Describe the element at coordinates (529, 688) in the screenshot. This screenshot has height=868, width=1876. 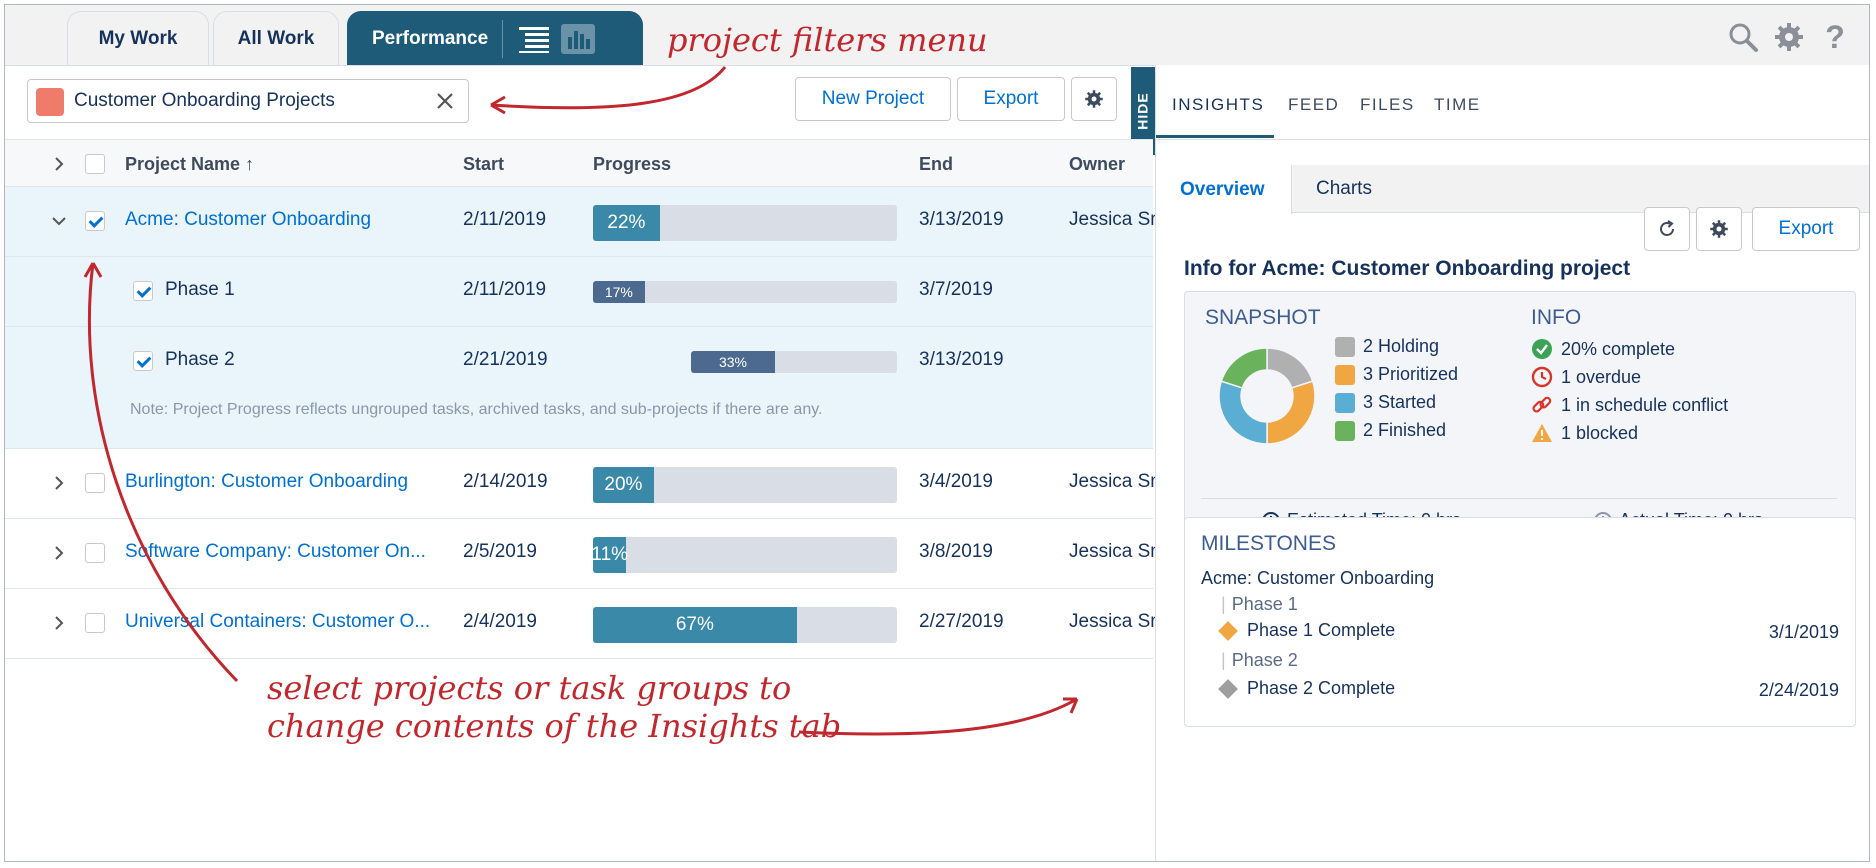
I see `annotation-select-line1: select projects or task groups to` at that location.